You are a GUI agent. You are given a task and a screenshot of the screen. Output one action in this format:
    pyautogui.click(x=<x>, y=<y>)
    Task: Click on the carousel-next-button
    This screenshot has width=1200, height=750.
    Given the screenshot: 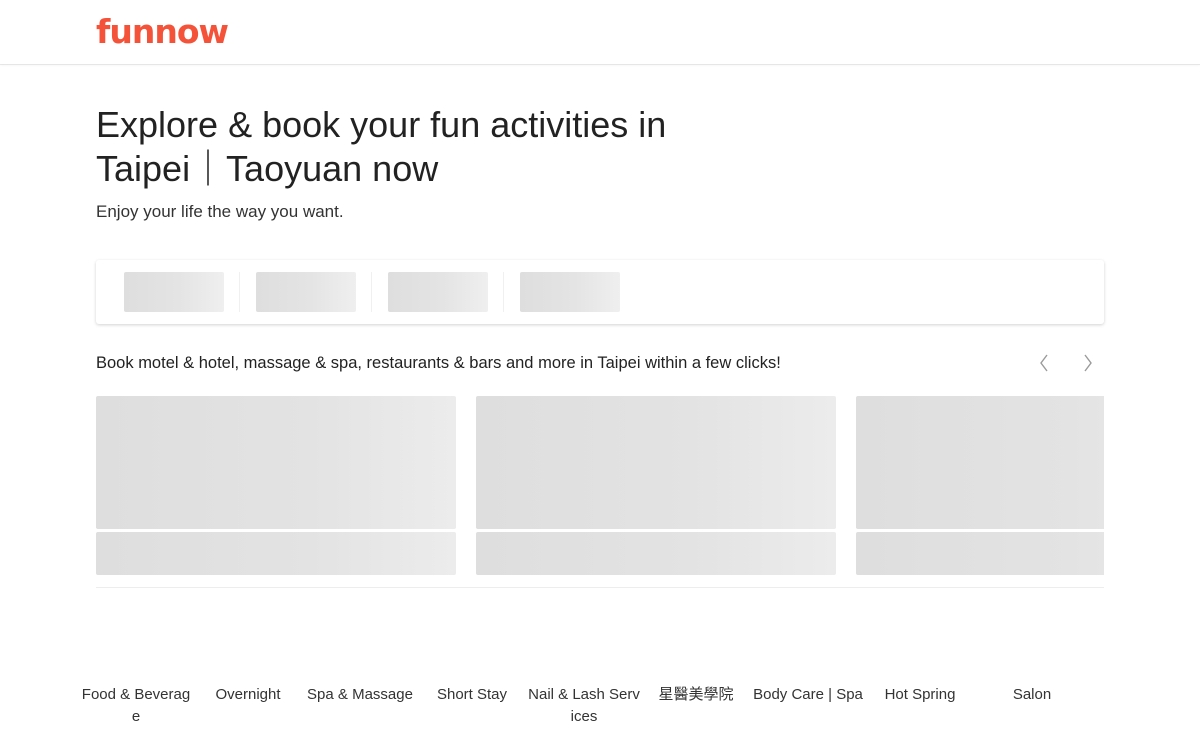 What is the action you would take?
    pyautogui.click(x=1088, y=363)
    